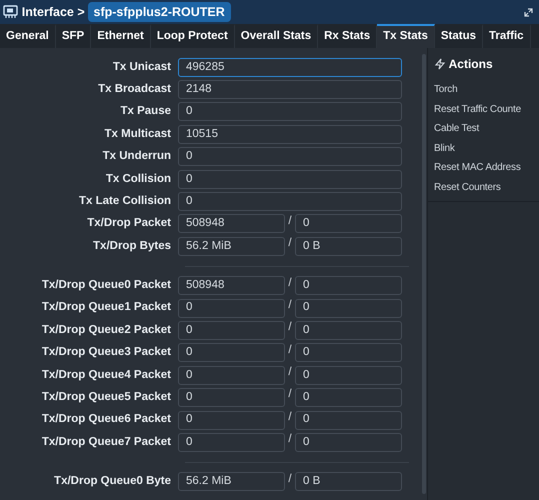  What do you see at coordinates (134, 89) in the screenshot?
I see `field-label: Tx Broadcast` at bounding box center [134, 89].